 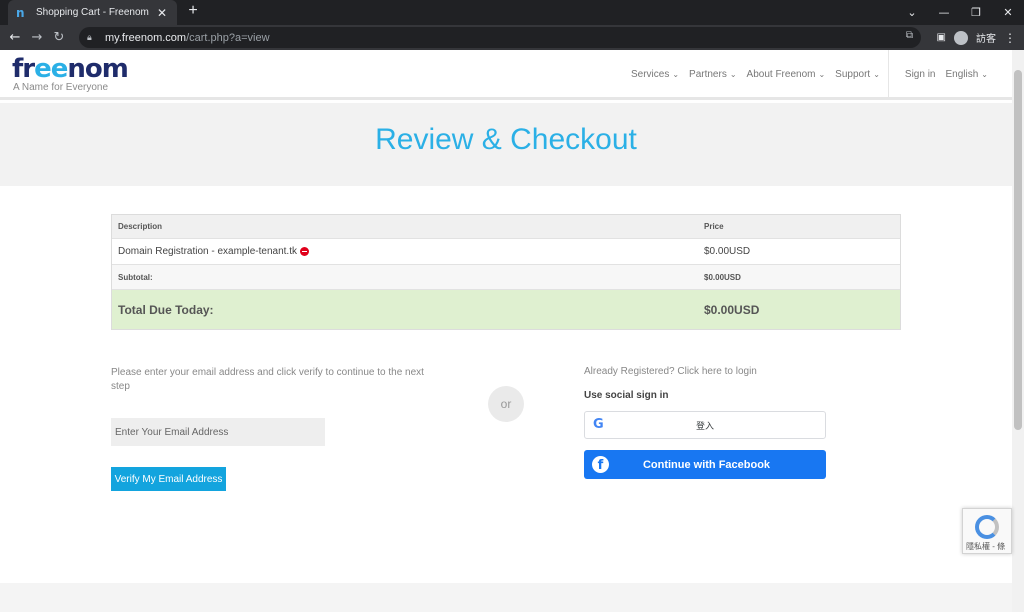 I want to click on social-signin-label: Use social sign in, so click(x=626, y=395).